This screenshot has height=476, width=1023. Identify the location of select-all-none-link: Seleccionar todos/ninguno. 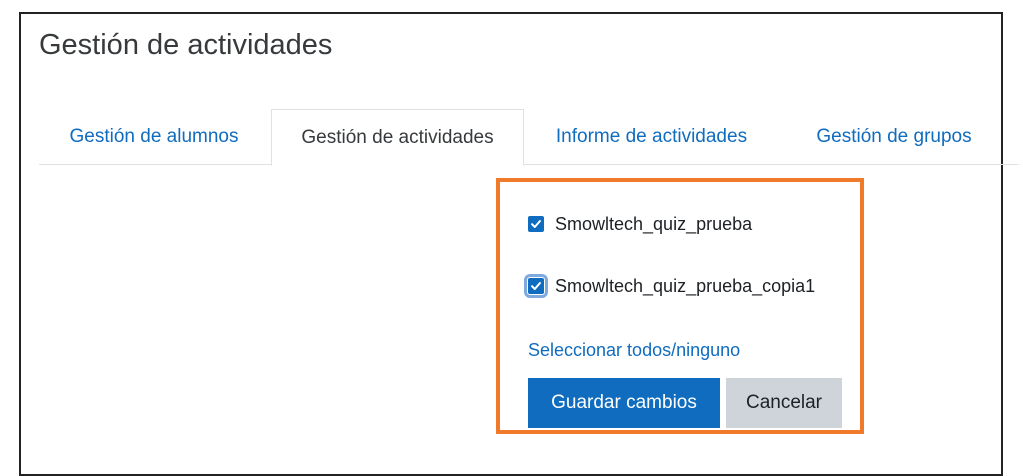
(634, 350).